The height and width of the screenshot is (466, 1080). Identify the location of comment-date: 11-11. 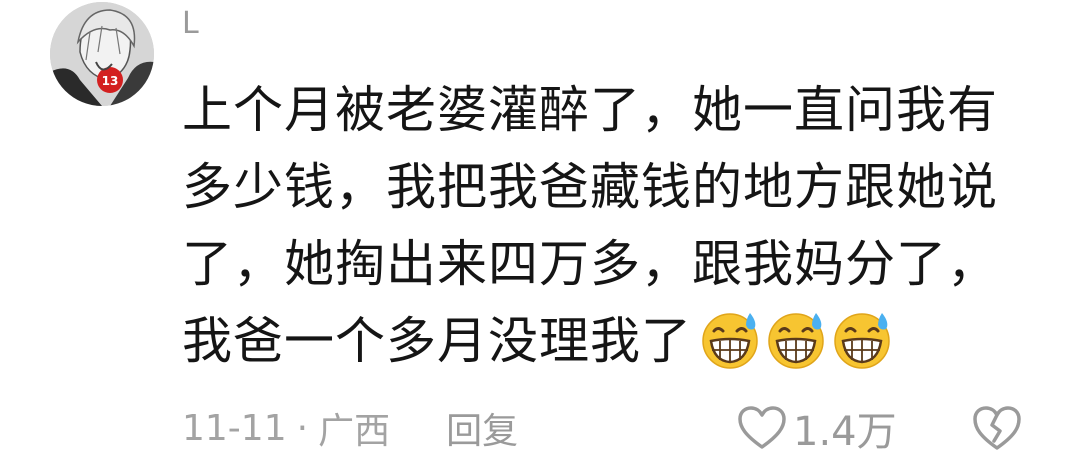
(234, 428).